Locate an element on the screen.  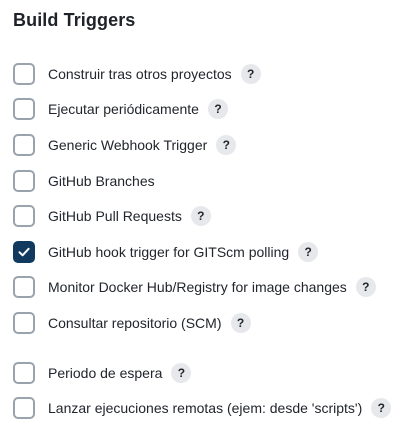
trigger-row-github-hook-trigger: GitHub hook trigger for GITScm polling ? is located at coordinates (166, 252).